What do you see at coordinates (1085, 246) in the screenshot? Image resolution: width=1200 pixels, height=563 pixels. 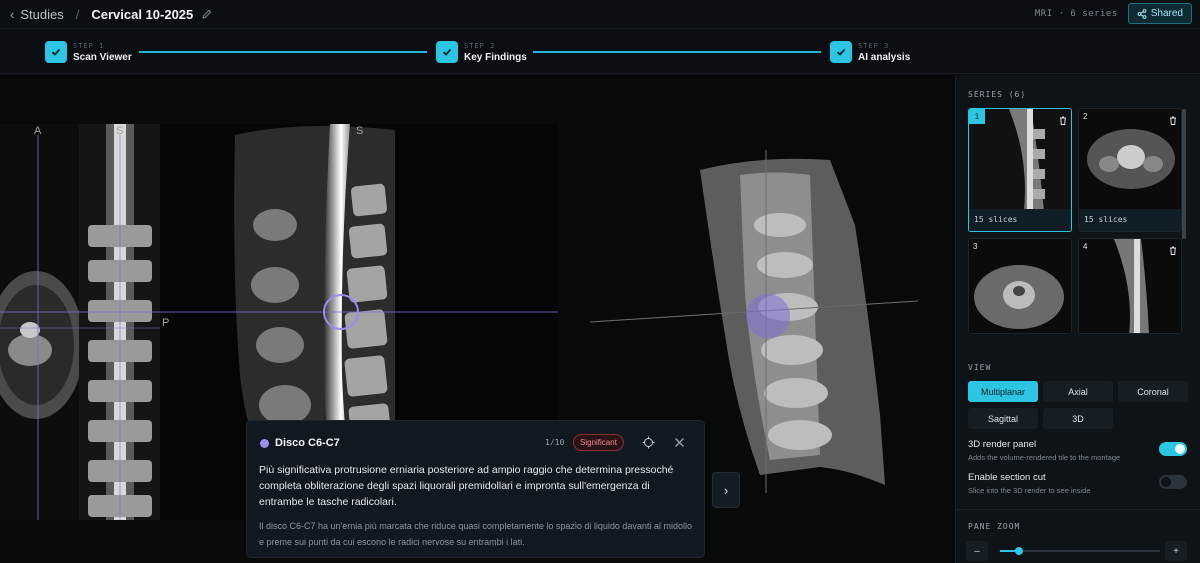 I see `series-number: 4` at bounding box center [1085, 246].